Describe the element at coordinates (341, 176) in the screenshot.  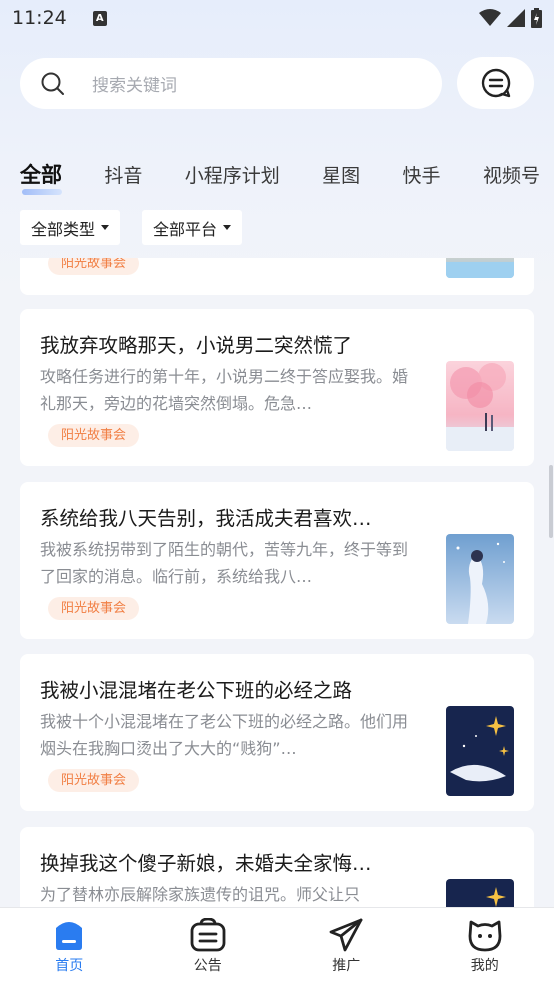
I see `tab-xingtu: 星图` at that location.